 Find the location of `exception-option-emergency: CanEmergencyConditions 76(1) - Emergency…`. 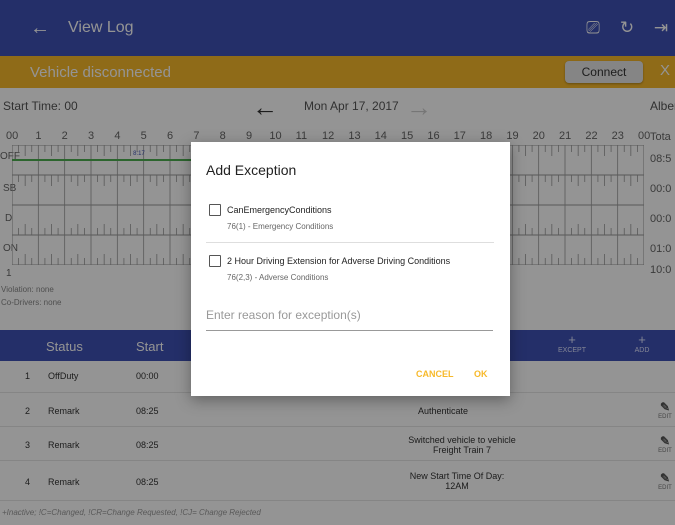

exception-option-emergency: CanEmergencyConditions 76(1) - Emergency… is located at coordinates (351, 220).